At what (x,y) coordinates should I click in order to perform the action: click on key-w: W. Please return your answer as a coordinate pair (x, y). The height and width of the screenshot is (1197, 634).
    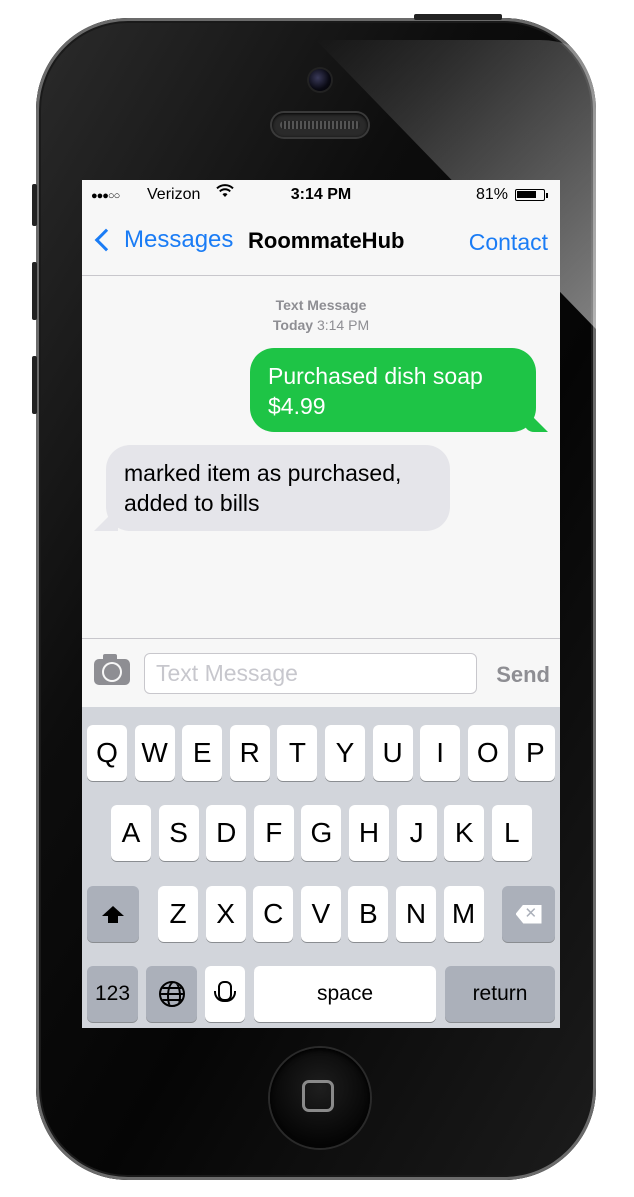
    Looking at the image, I should click on (154, 753).